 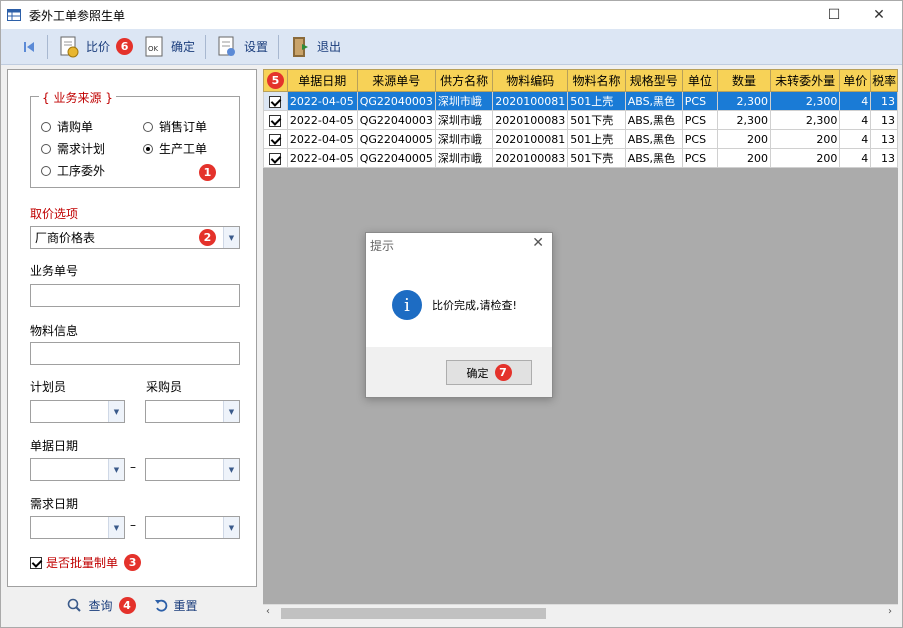 What do you see at coordinates (489, 372) in the screenshot?
I see `dialog-ok-button: 确定 7` at bounding box center [489, 372].